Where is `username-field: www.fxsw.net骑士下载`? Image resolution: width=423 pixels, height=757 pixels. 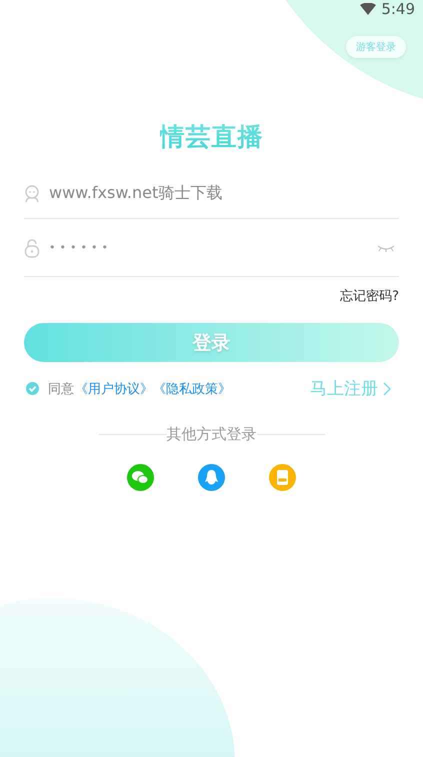
username-field: www.fxsw.net骑士下载 is located at coordinates (224, 193).